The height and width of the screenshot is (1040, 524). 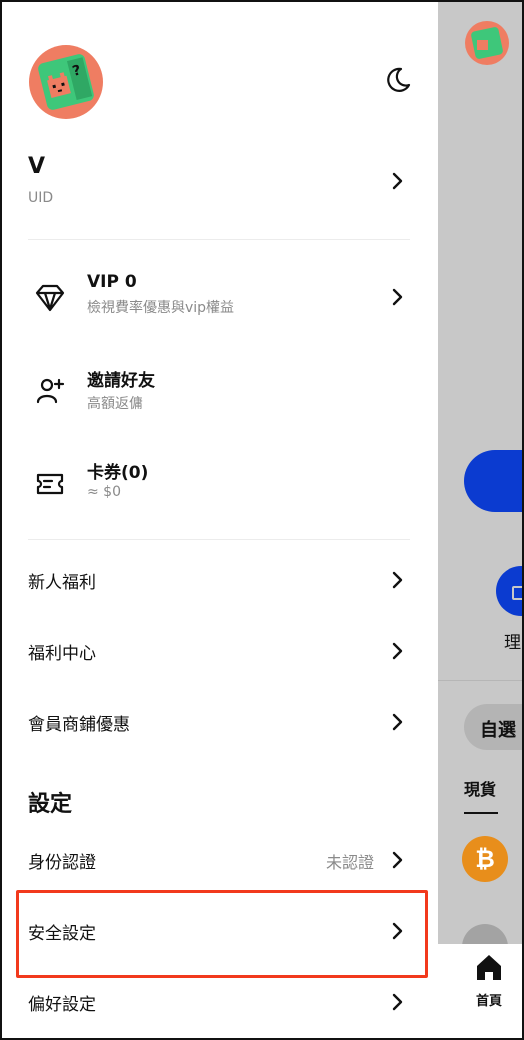 I want to click on add-user-icon, so click(x=50, y=391).